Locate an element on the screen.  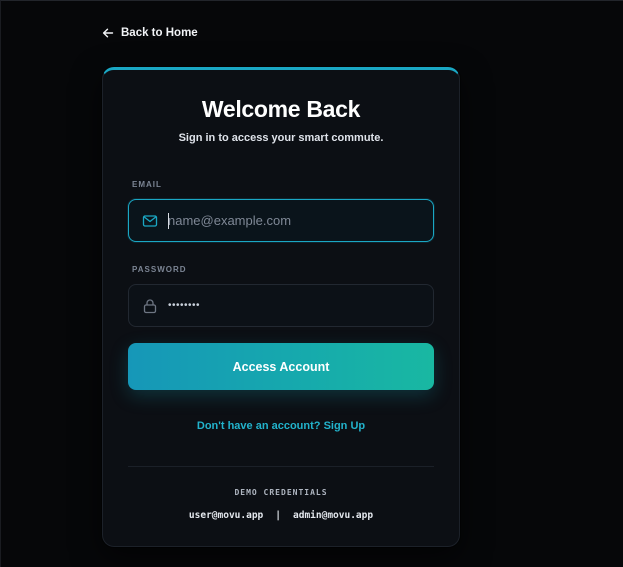
mail-icon is located at coordinates (150, 220).